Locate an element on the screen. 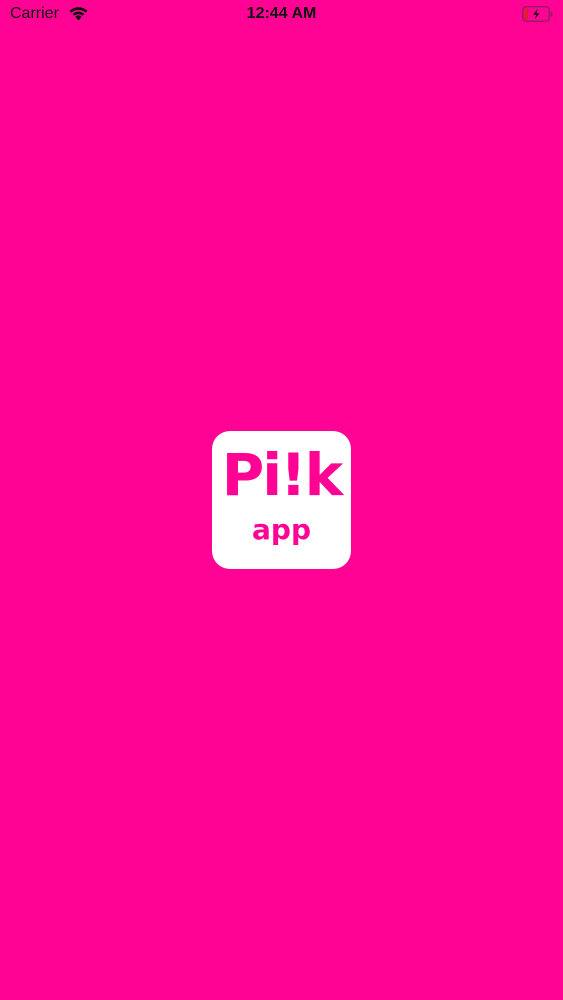 The height and width of the screenshot is (1000, 563). status-time: 12:44 AM is located at coordinates (281, 13).